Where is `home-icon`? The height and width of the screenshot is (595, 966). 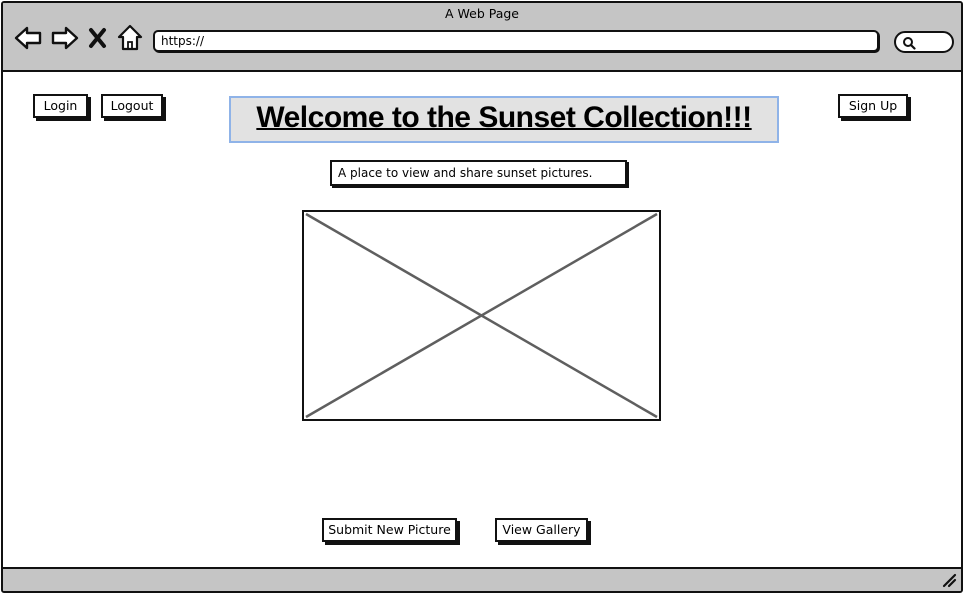 home-icon is located at coordinates (130, 38).